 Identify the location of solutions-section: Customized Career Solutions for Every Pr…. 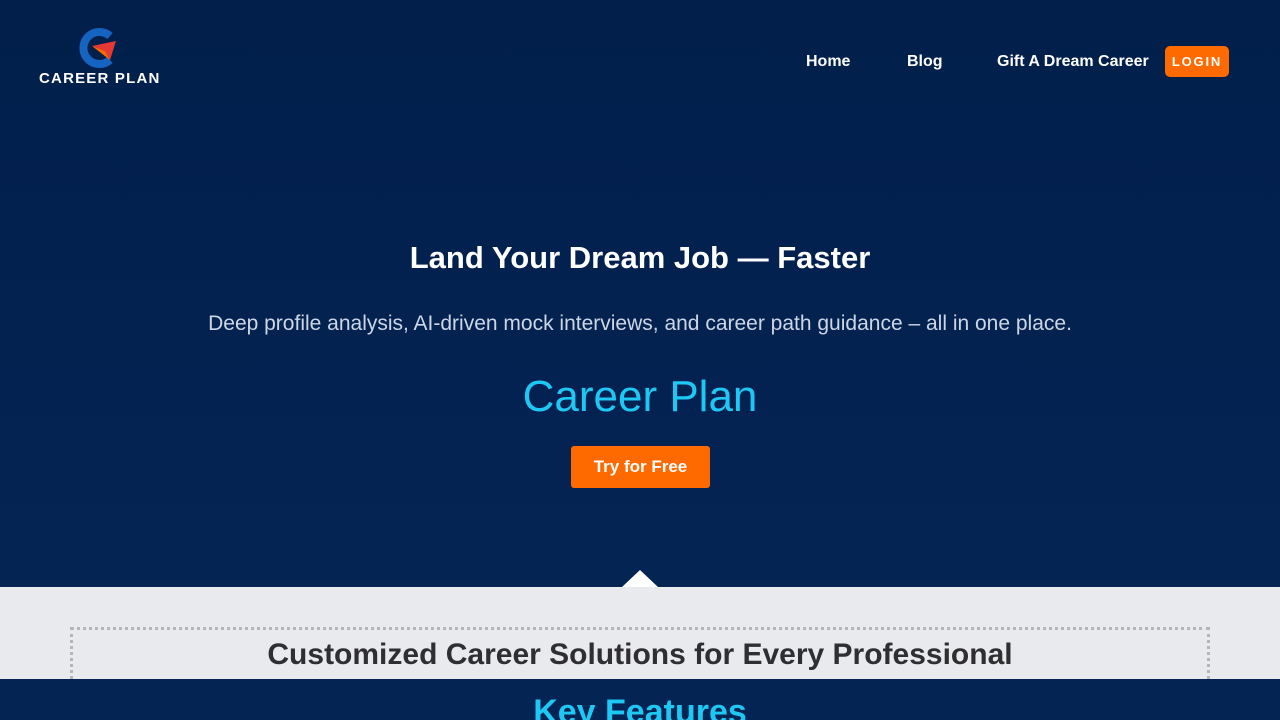
(640, 633).